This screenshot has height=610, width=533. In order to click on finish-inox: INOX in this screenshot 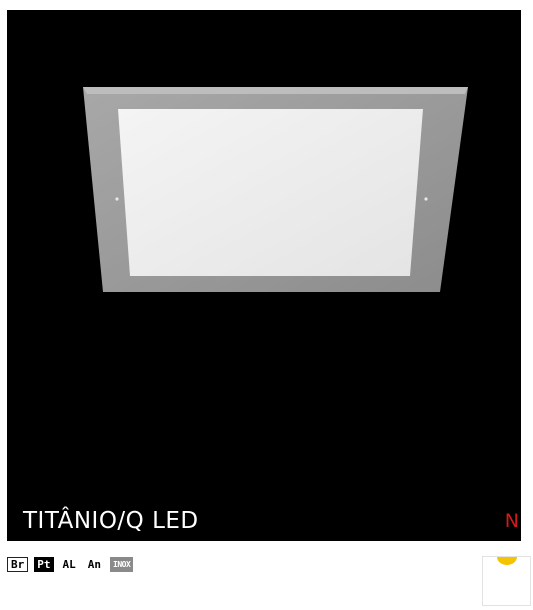, I will do `click(122, 564)`.